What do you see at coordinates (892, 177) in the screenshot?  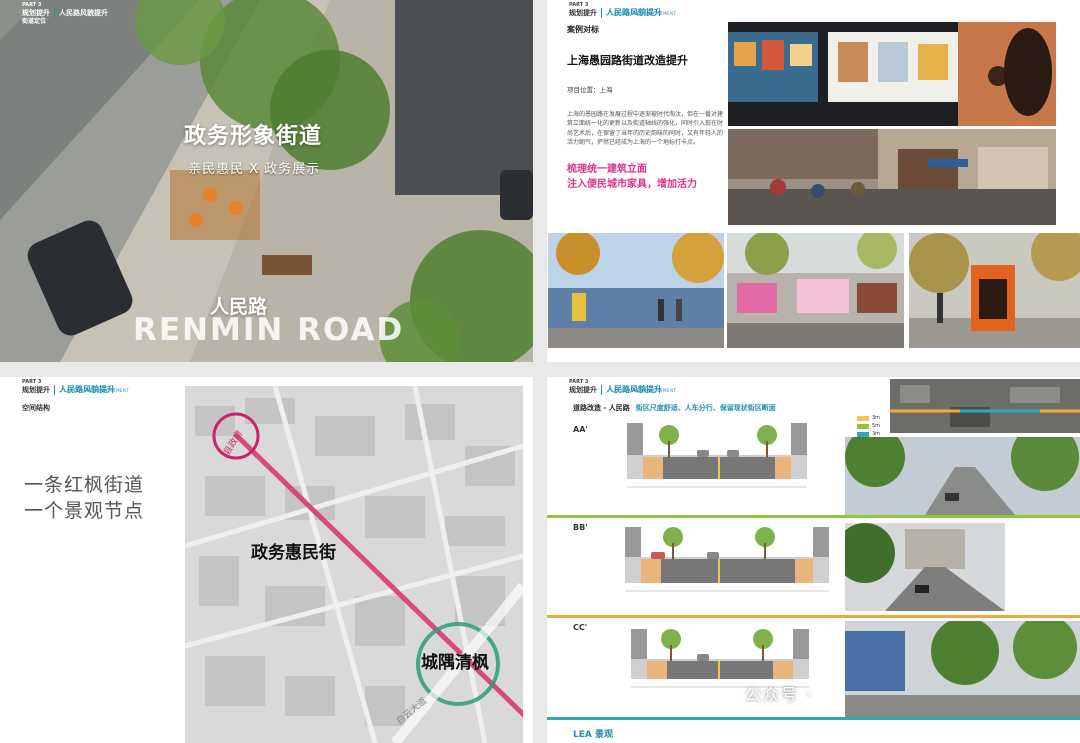 I see `street-market-photo` at bounding box center [892, 177].